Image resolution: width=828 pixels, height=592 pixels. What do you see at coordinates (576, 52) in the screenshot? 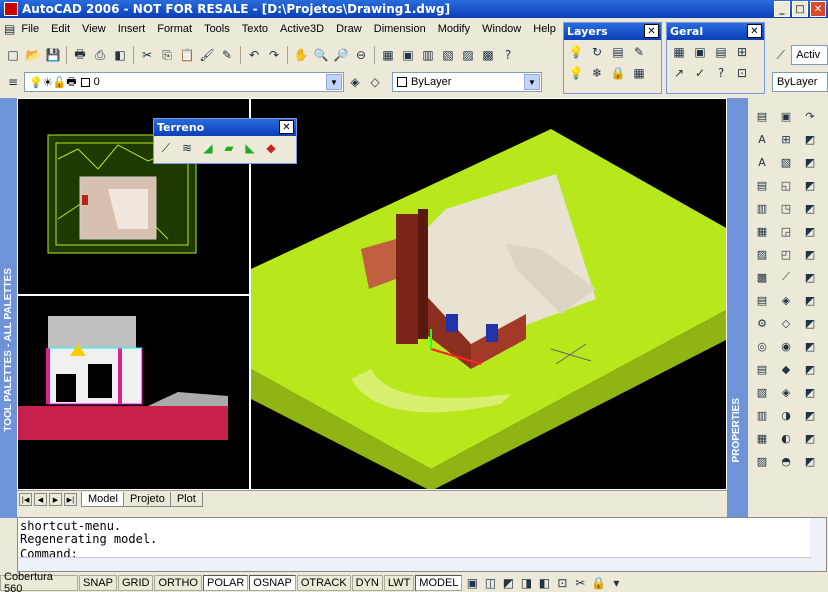
I see `layer-bulb-icon: 💡` at bounding box center [576, 52].